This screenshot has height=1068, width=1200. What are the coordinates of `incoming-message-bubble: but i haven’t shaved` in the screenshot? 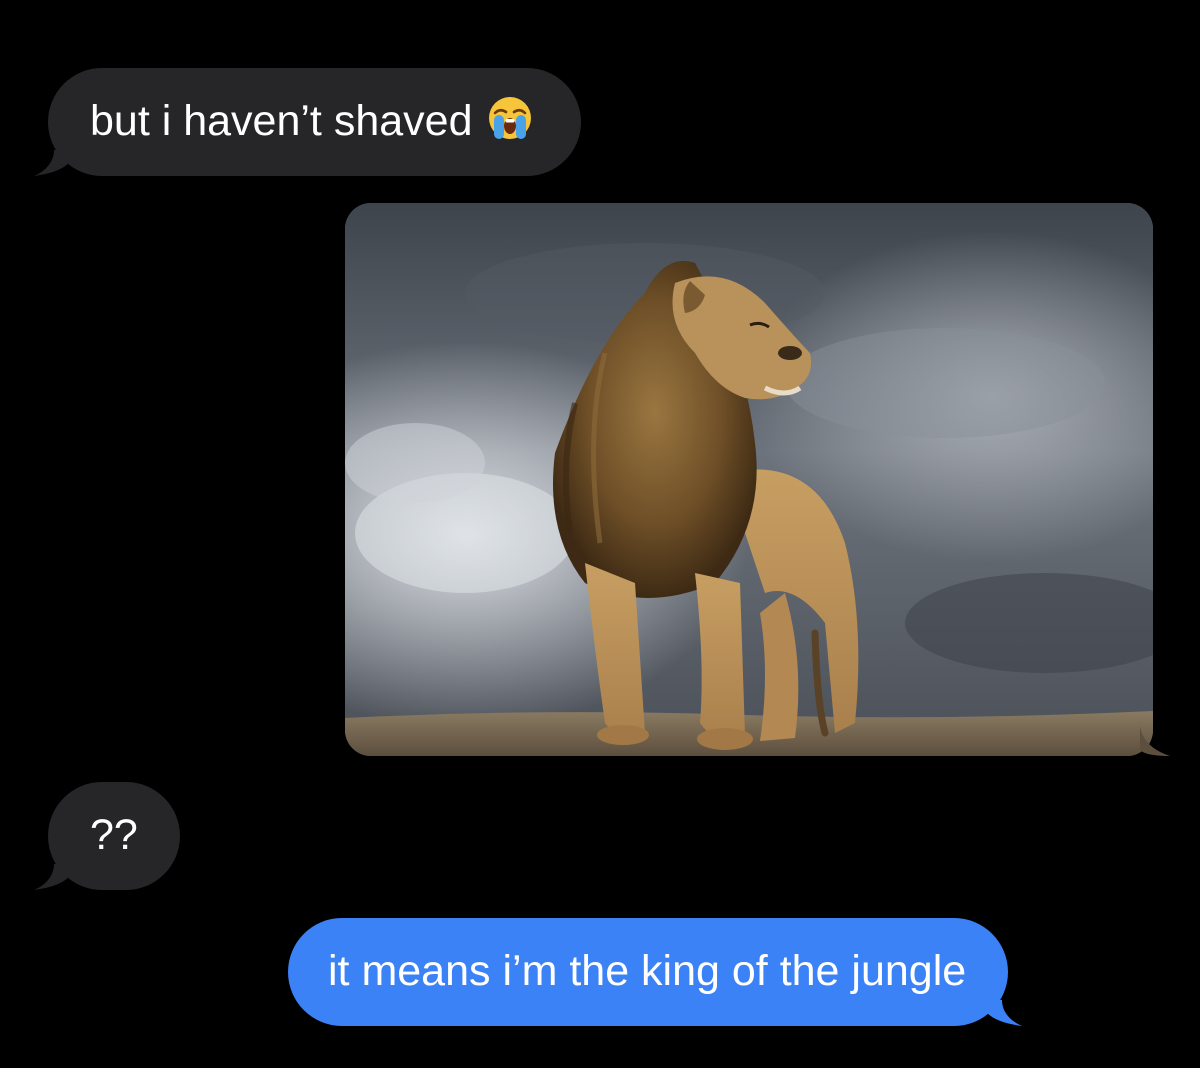 It's located at (307, 122).